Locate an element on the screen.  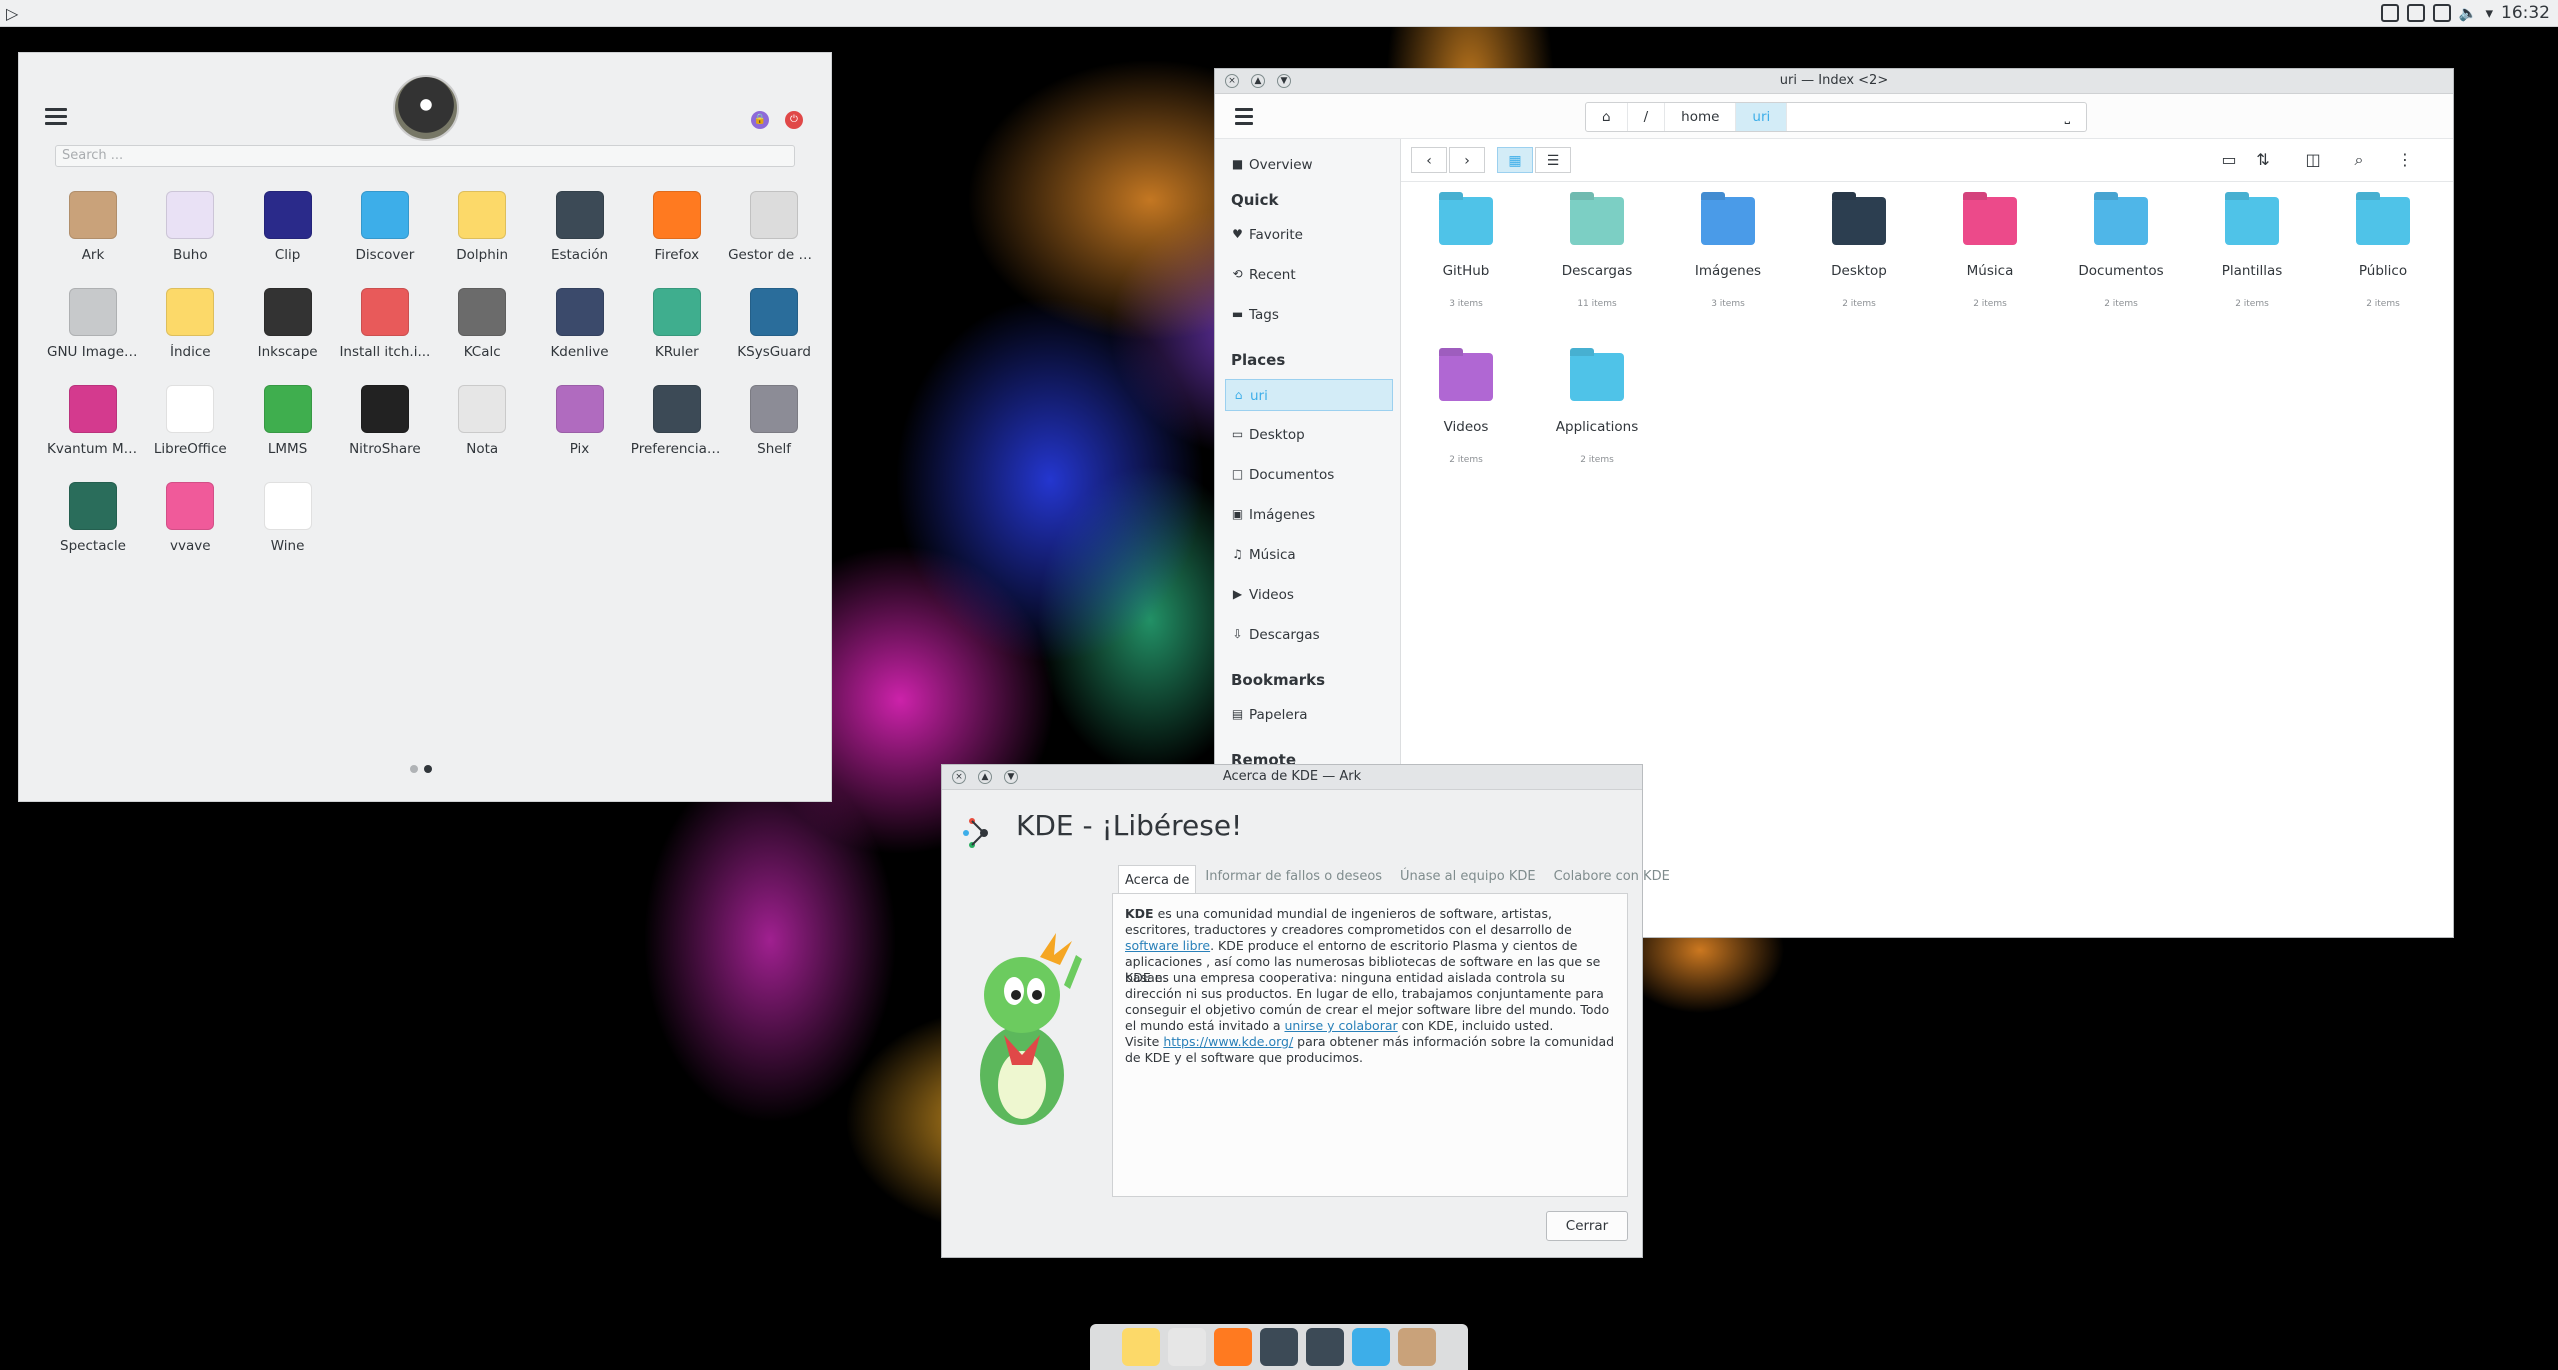
app-24: Spectacle is located at coordinates (93, 520).